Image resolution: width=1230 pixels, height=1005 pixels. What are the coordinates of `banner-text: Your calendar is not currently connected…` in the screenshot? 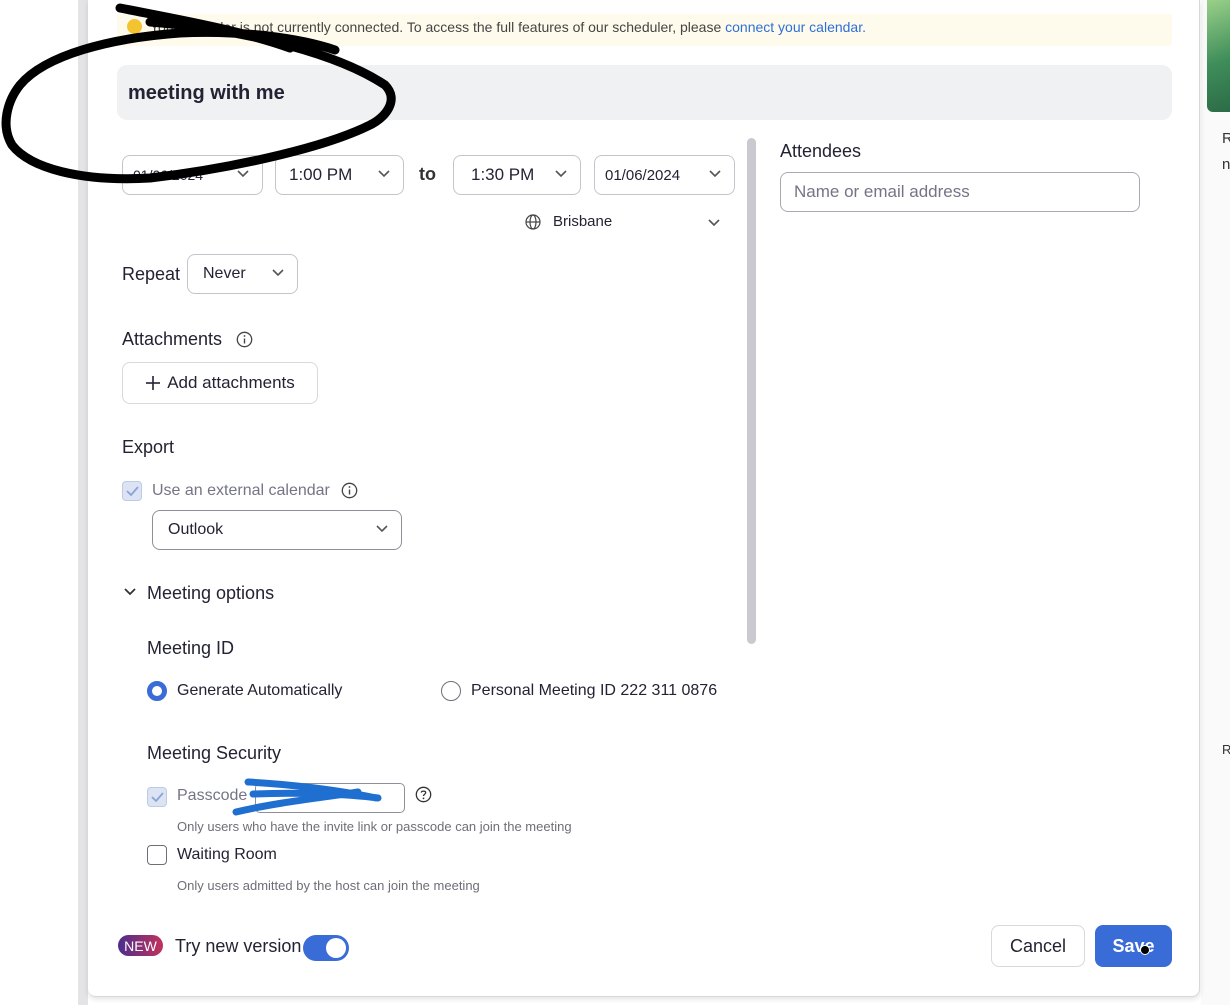 It's located at (438, 27).